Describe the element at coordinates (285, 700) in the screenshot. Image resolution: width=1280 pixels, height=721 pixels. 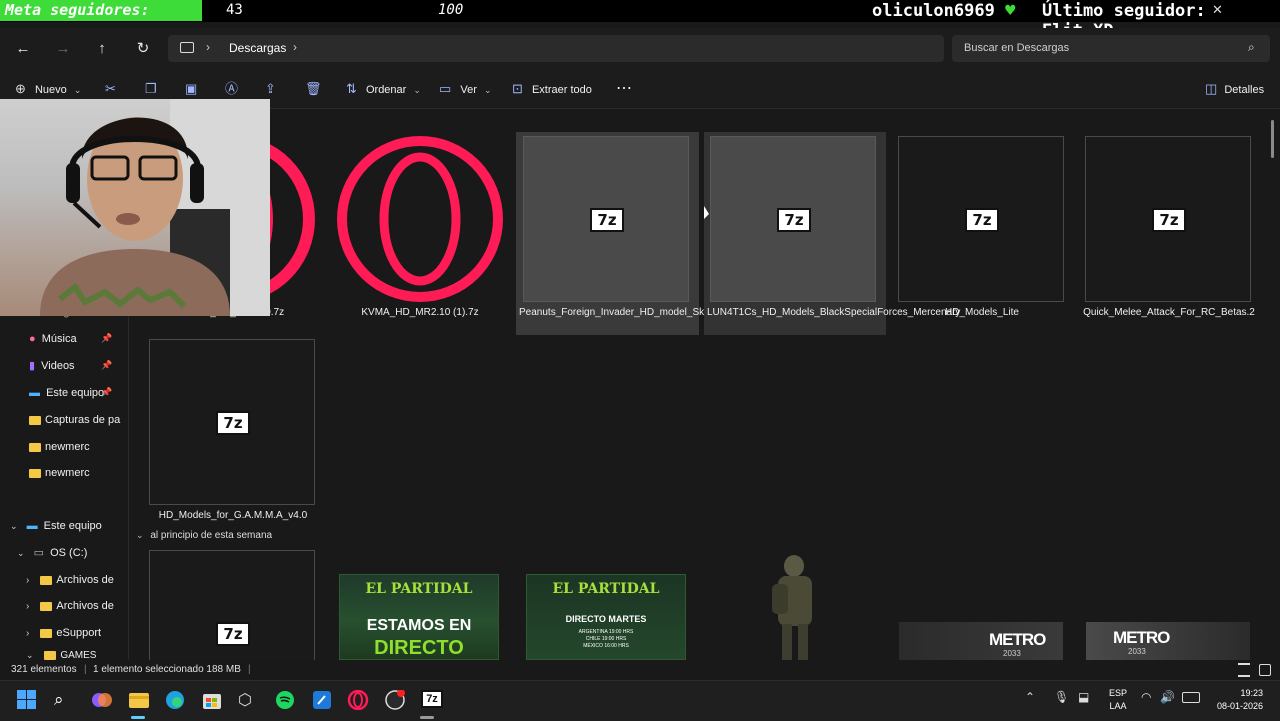
I see `spotify-icon` at that location.